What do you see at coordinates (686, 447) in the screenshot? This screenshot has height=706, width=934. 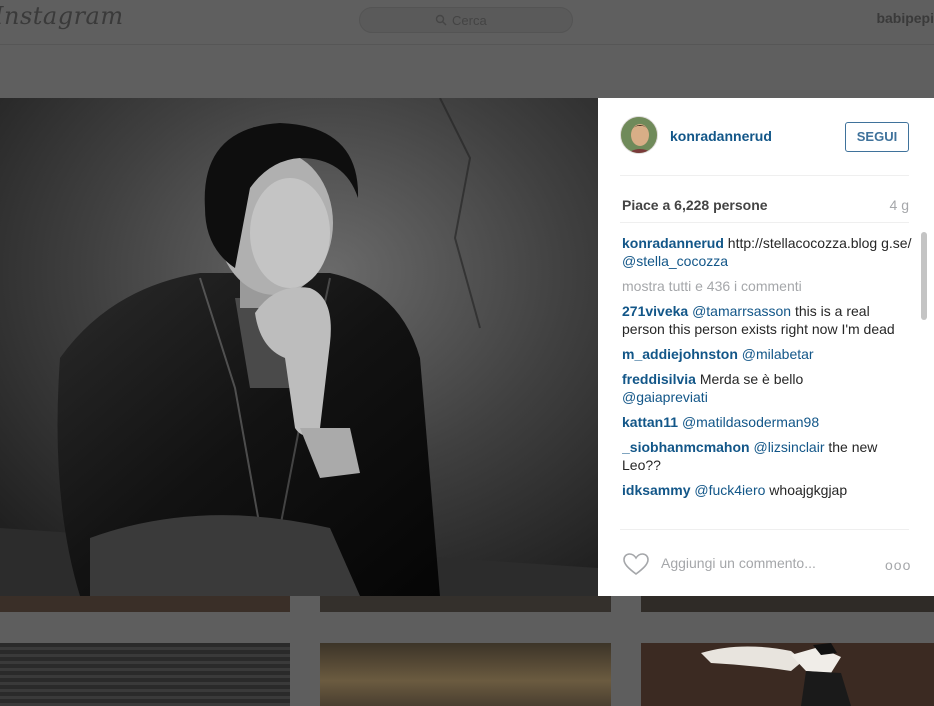 I see `comment-author: _siobhanmcmahon` at bounding box center [686, 447].